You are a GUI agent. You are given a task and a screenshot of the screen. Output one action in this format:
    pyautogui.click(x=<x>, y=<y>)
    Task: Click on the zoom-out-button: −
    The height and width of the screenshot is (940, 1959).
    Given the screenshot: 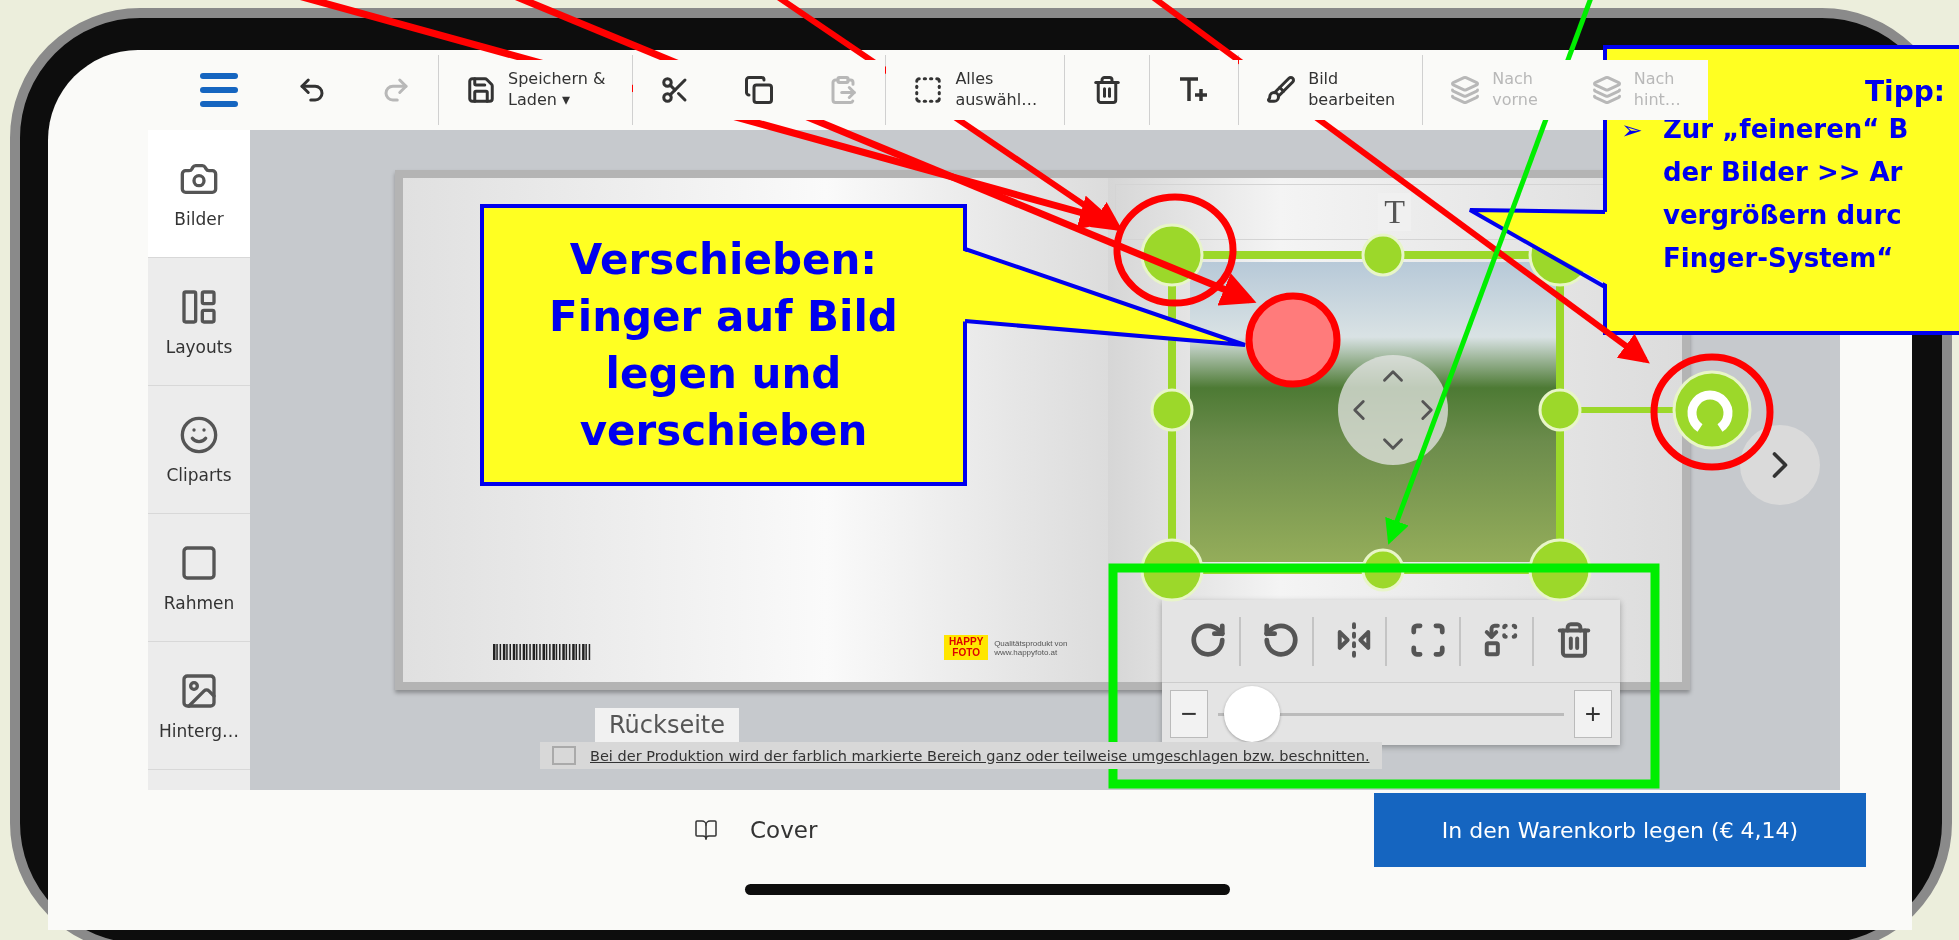 What is the action you would take?
    pyautogui.click(x=1189, y=714)
    